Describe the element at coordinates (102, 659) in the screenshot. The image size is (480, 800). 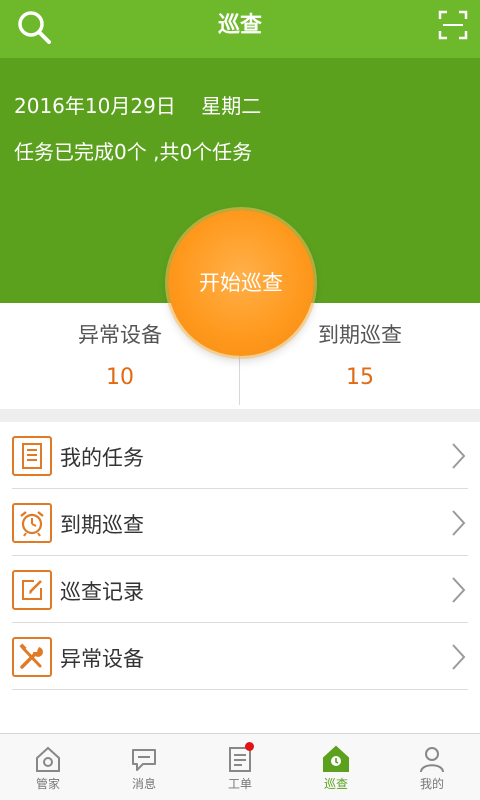
I see `menu-item-label: 异常设备` at that location.